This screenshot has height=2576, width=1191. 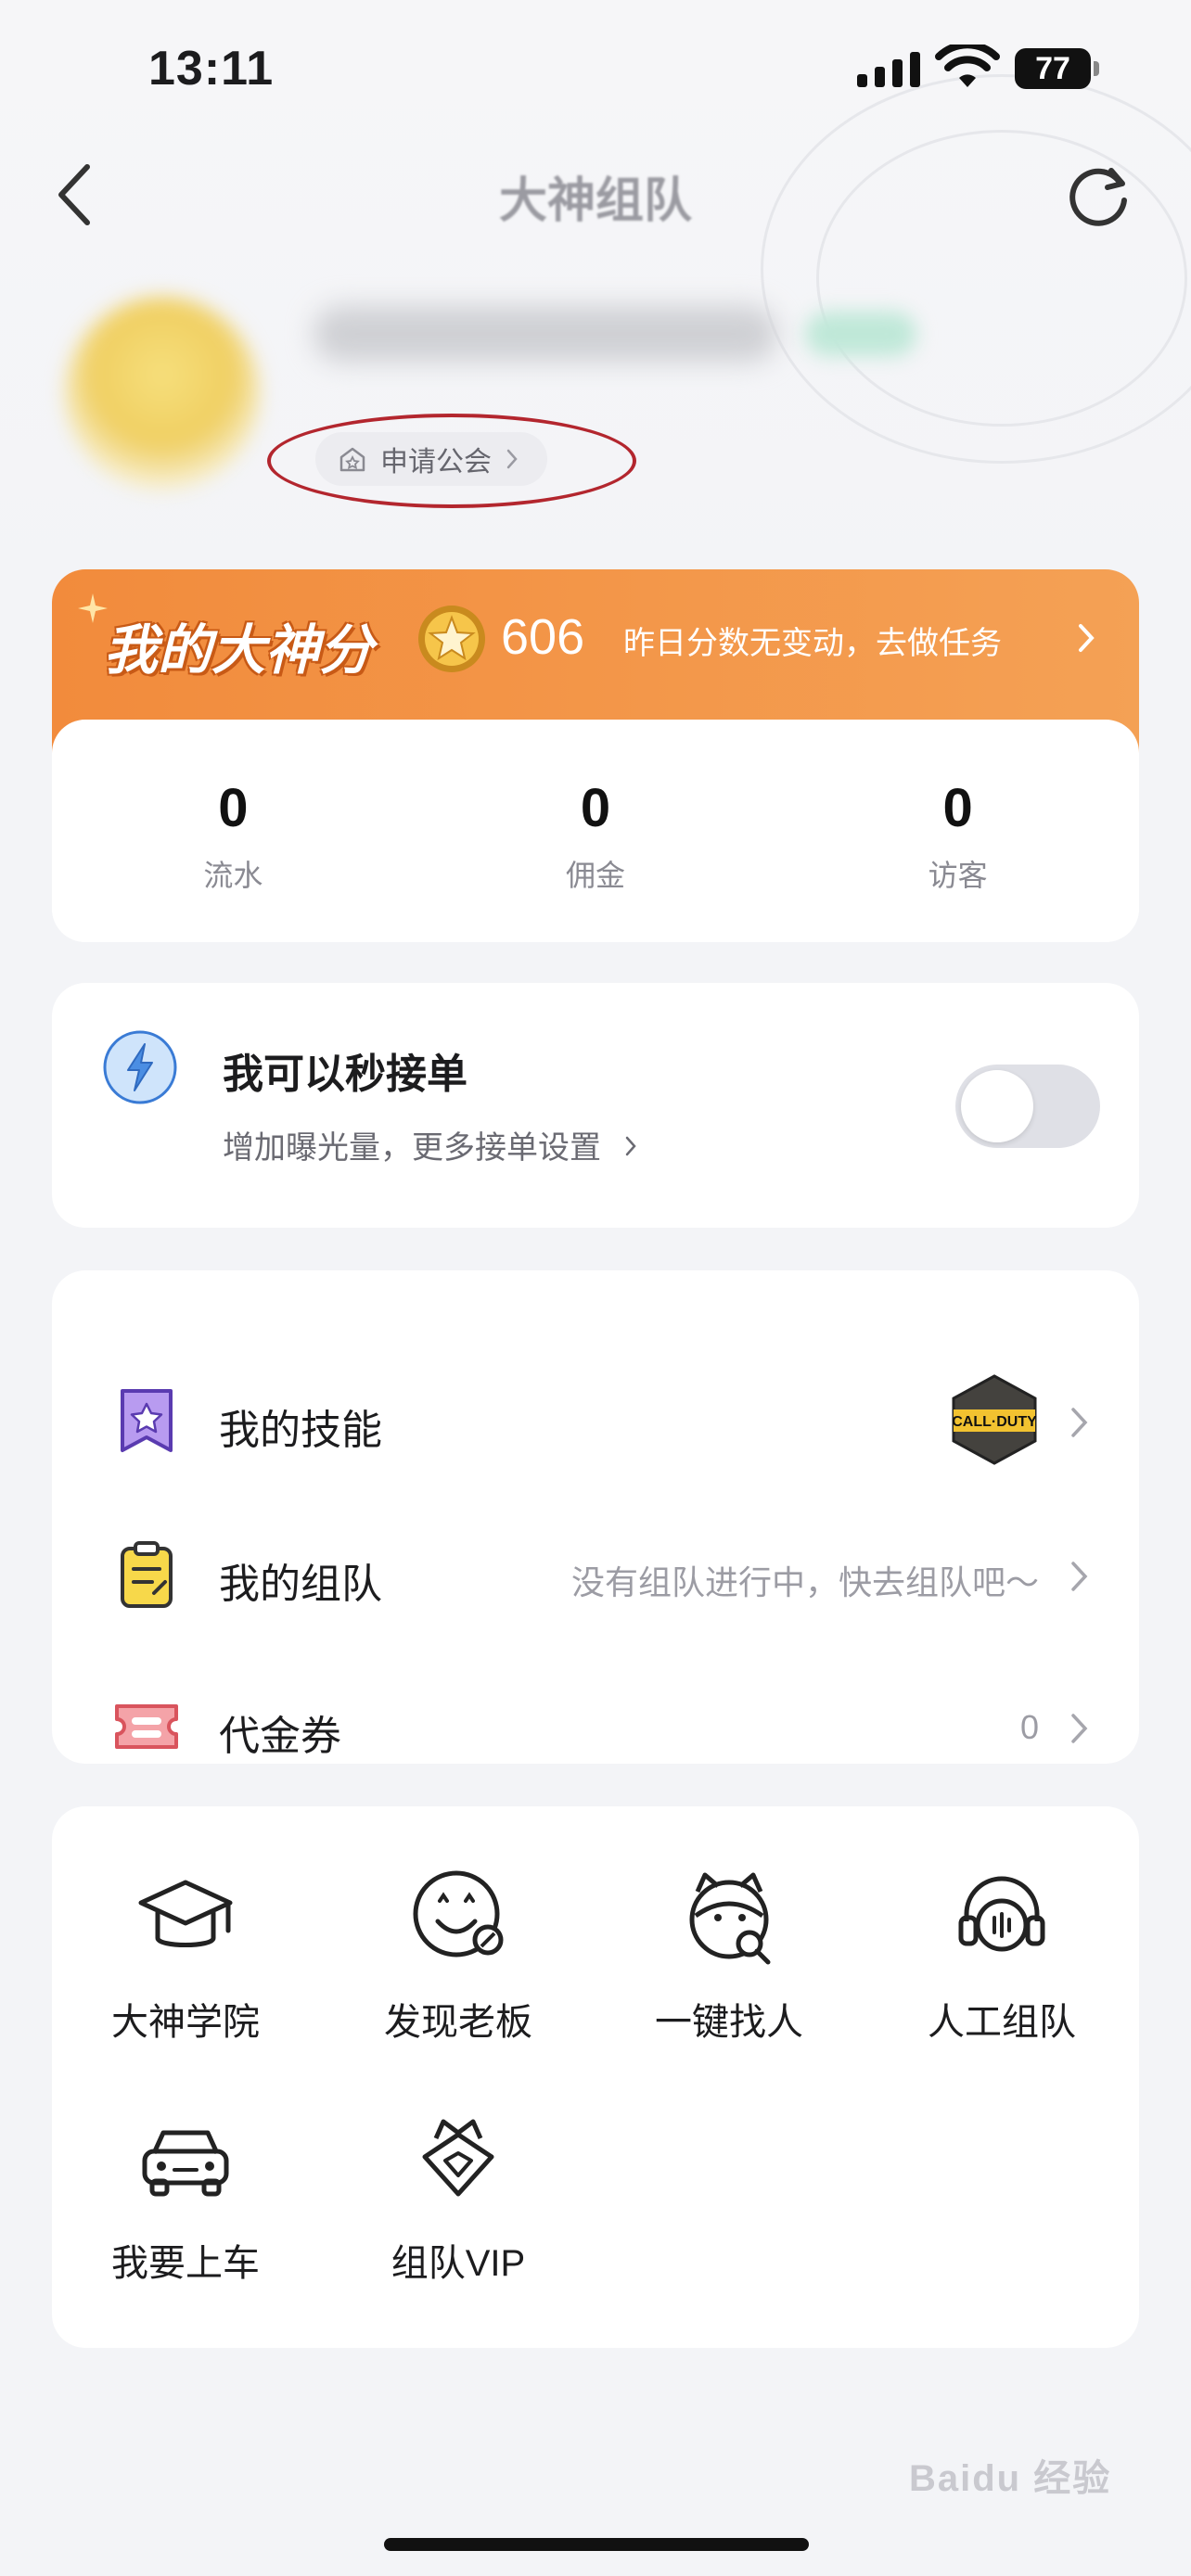 What do you see at coordinates (729, 2022) in the screenshot?
I see `tool-label: 一键找人` at bounding box center [729, 2022].